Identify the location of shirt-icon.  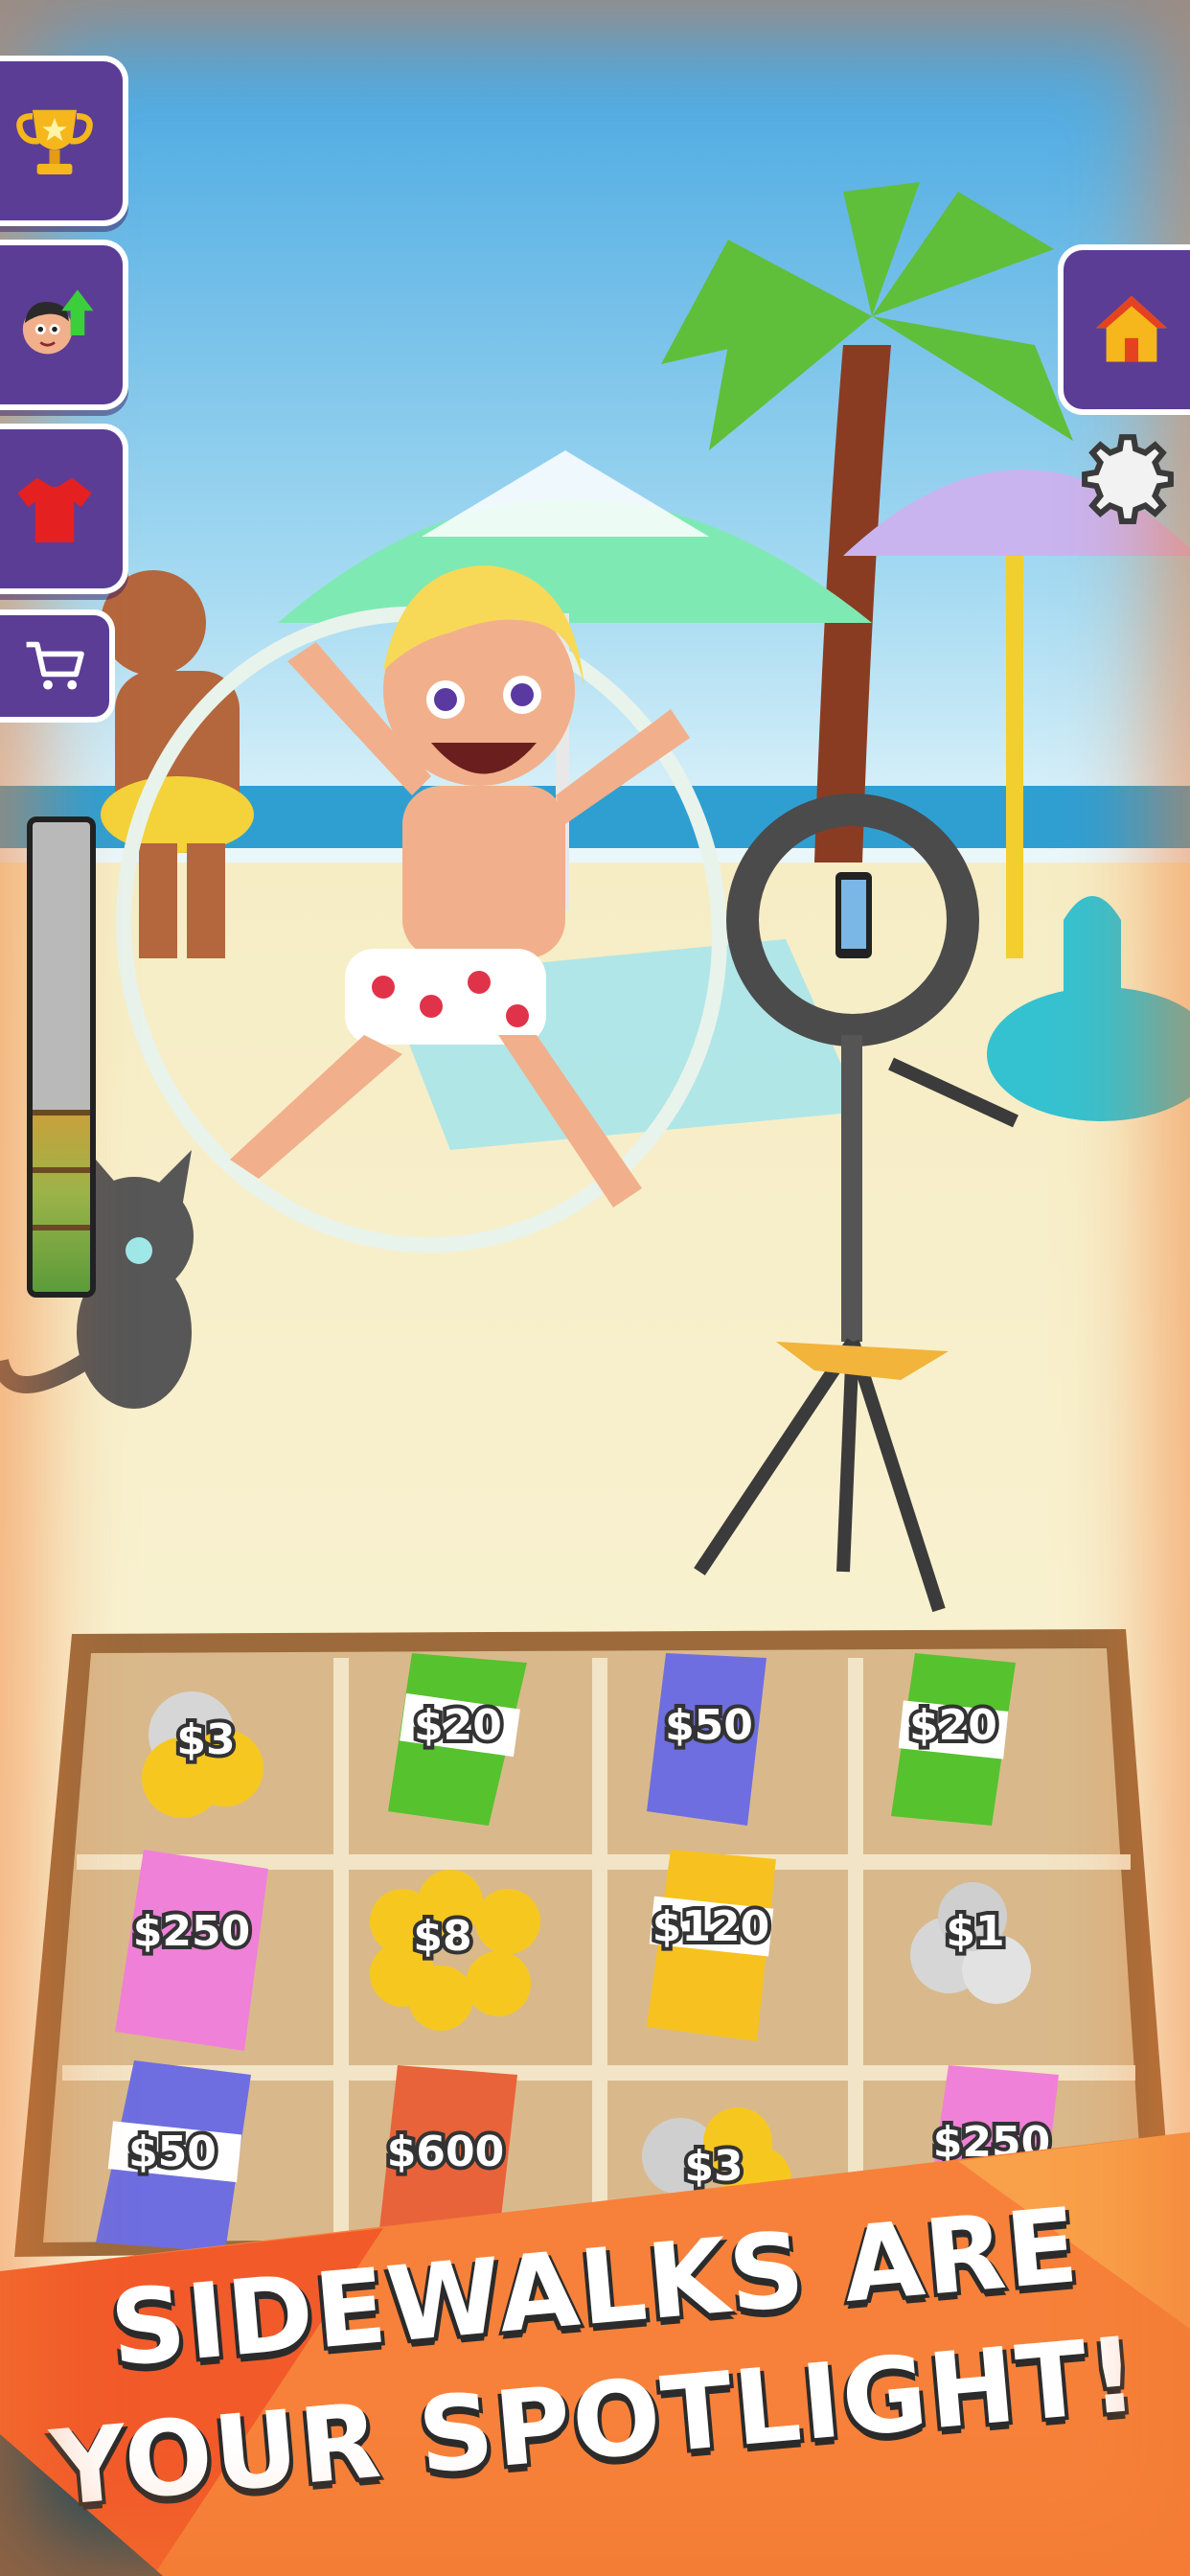
(55, 510).